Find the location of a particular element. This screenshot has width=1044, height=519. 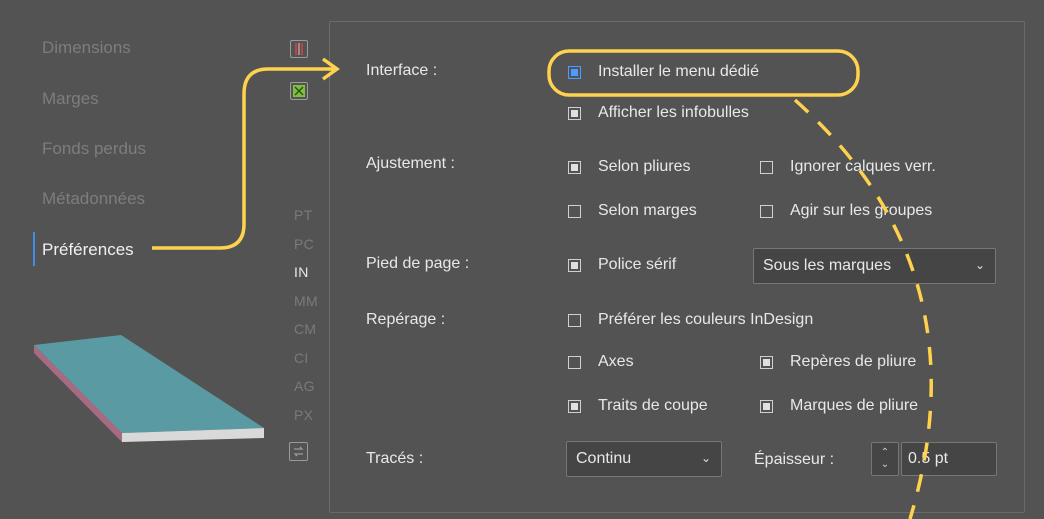

fold-guides-checkbox: Repères de pliure is located at coordinates (838, 362).